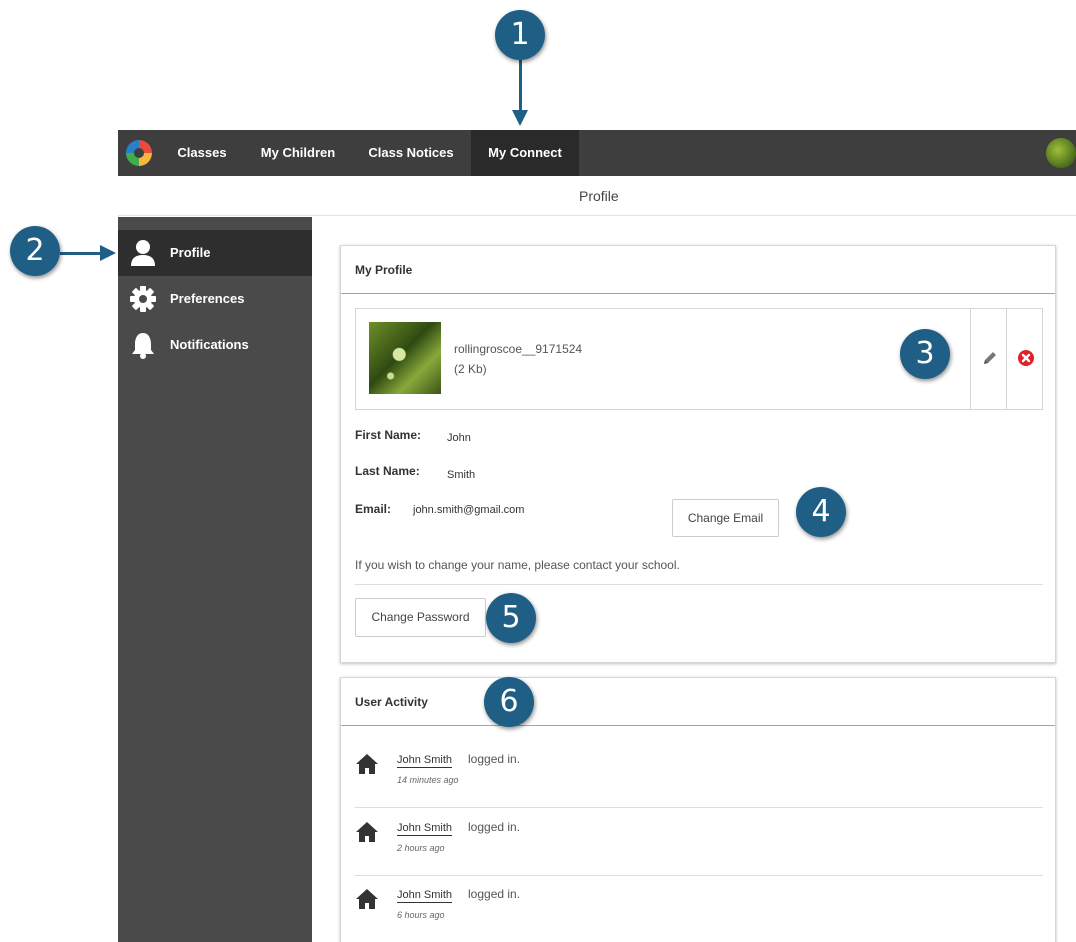  What do you see at coordinates (459, 438) in the screenshot?
I see `first-name-value: John` at bounding box center [459, 438].